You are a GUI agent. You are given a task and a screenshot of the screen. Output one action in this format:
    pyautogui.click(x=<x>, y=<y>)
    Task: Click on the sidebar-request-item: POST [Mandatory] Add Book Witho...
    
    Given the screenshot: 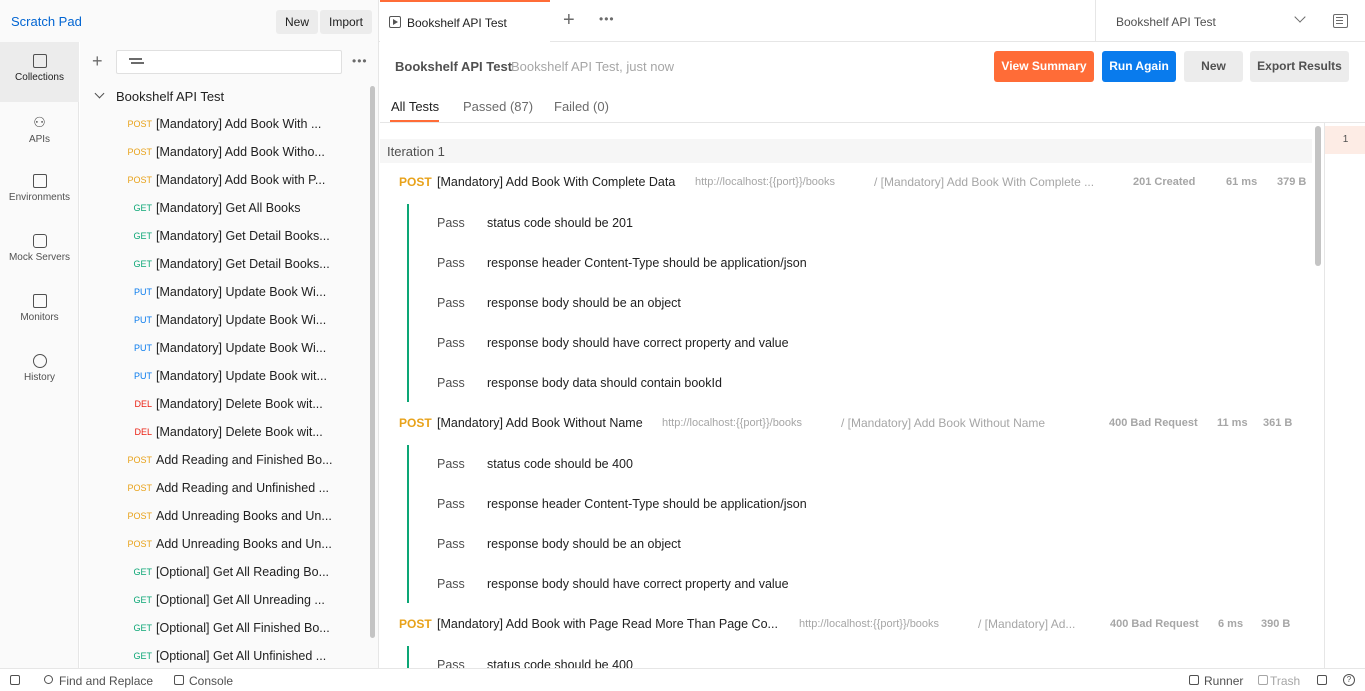 What is the action you would take?
    pyautogui.click(x=225, y=152)
    